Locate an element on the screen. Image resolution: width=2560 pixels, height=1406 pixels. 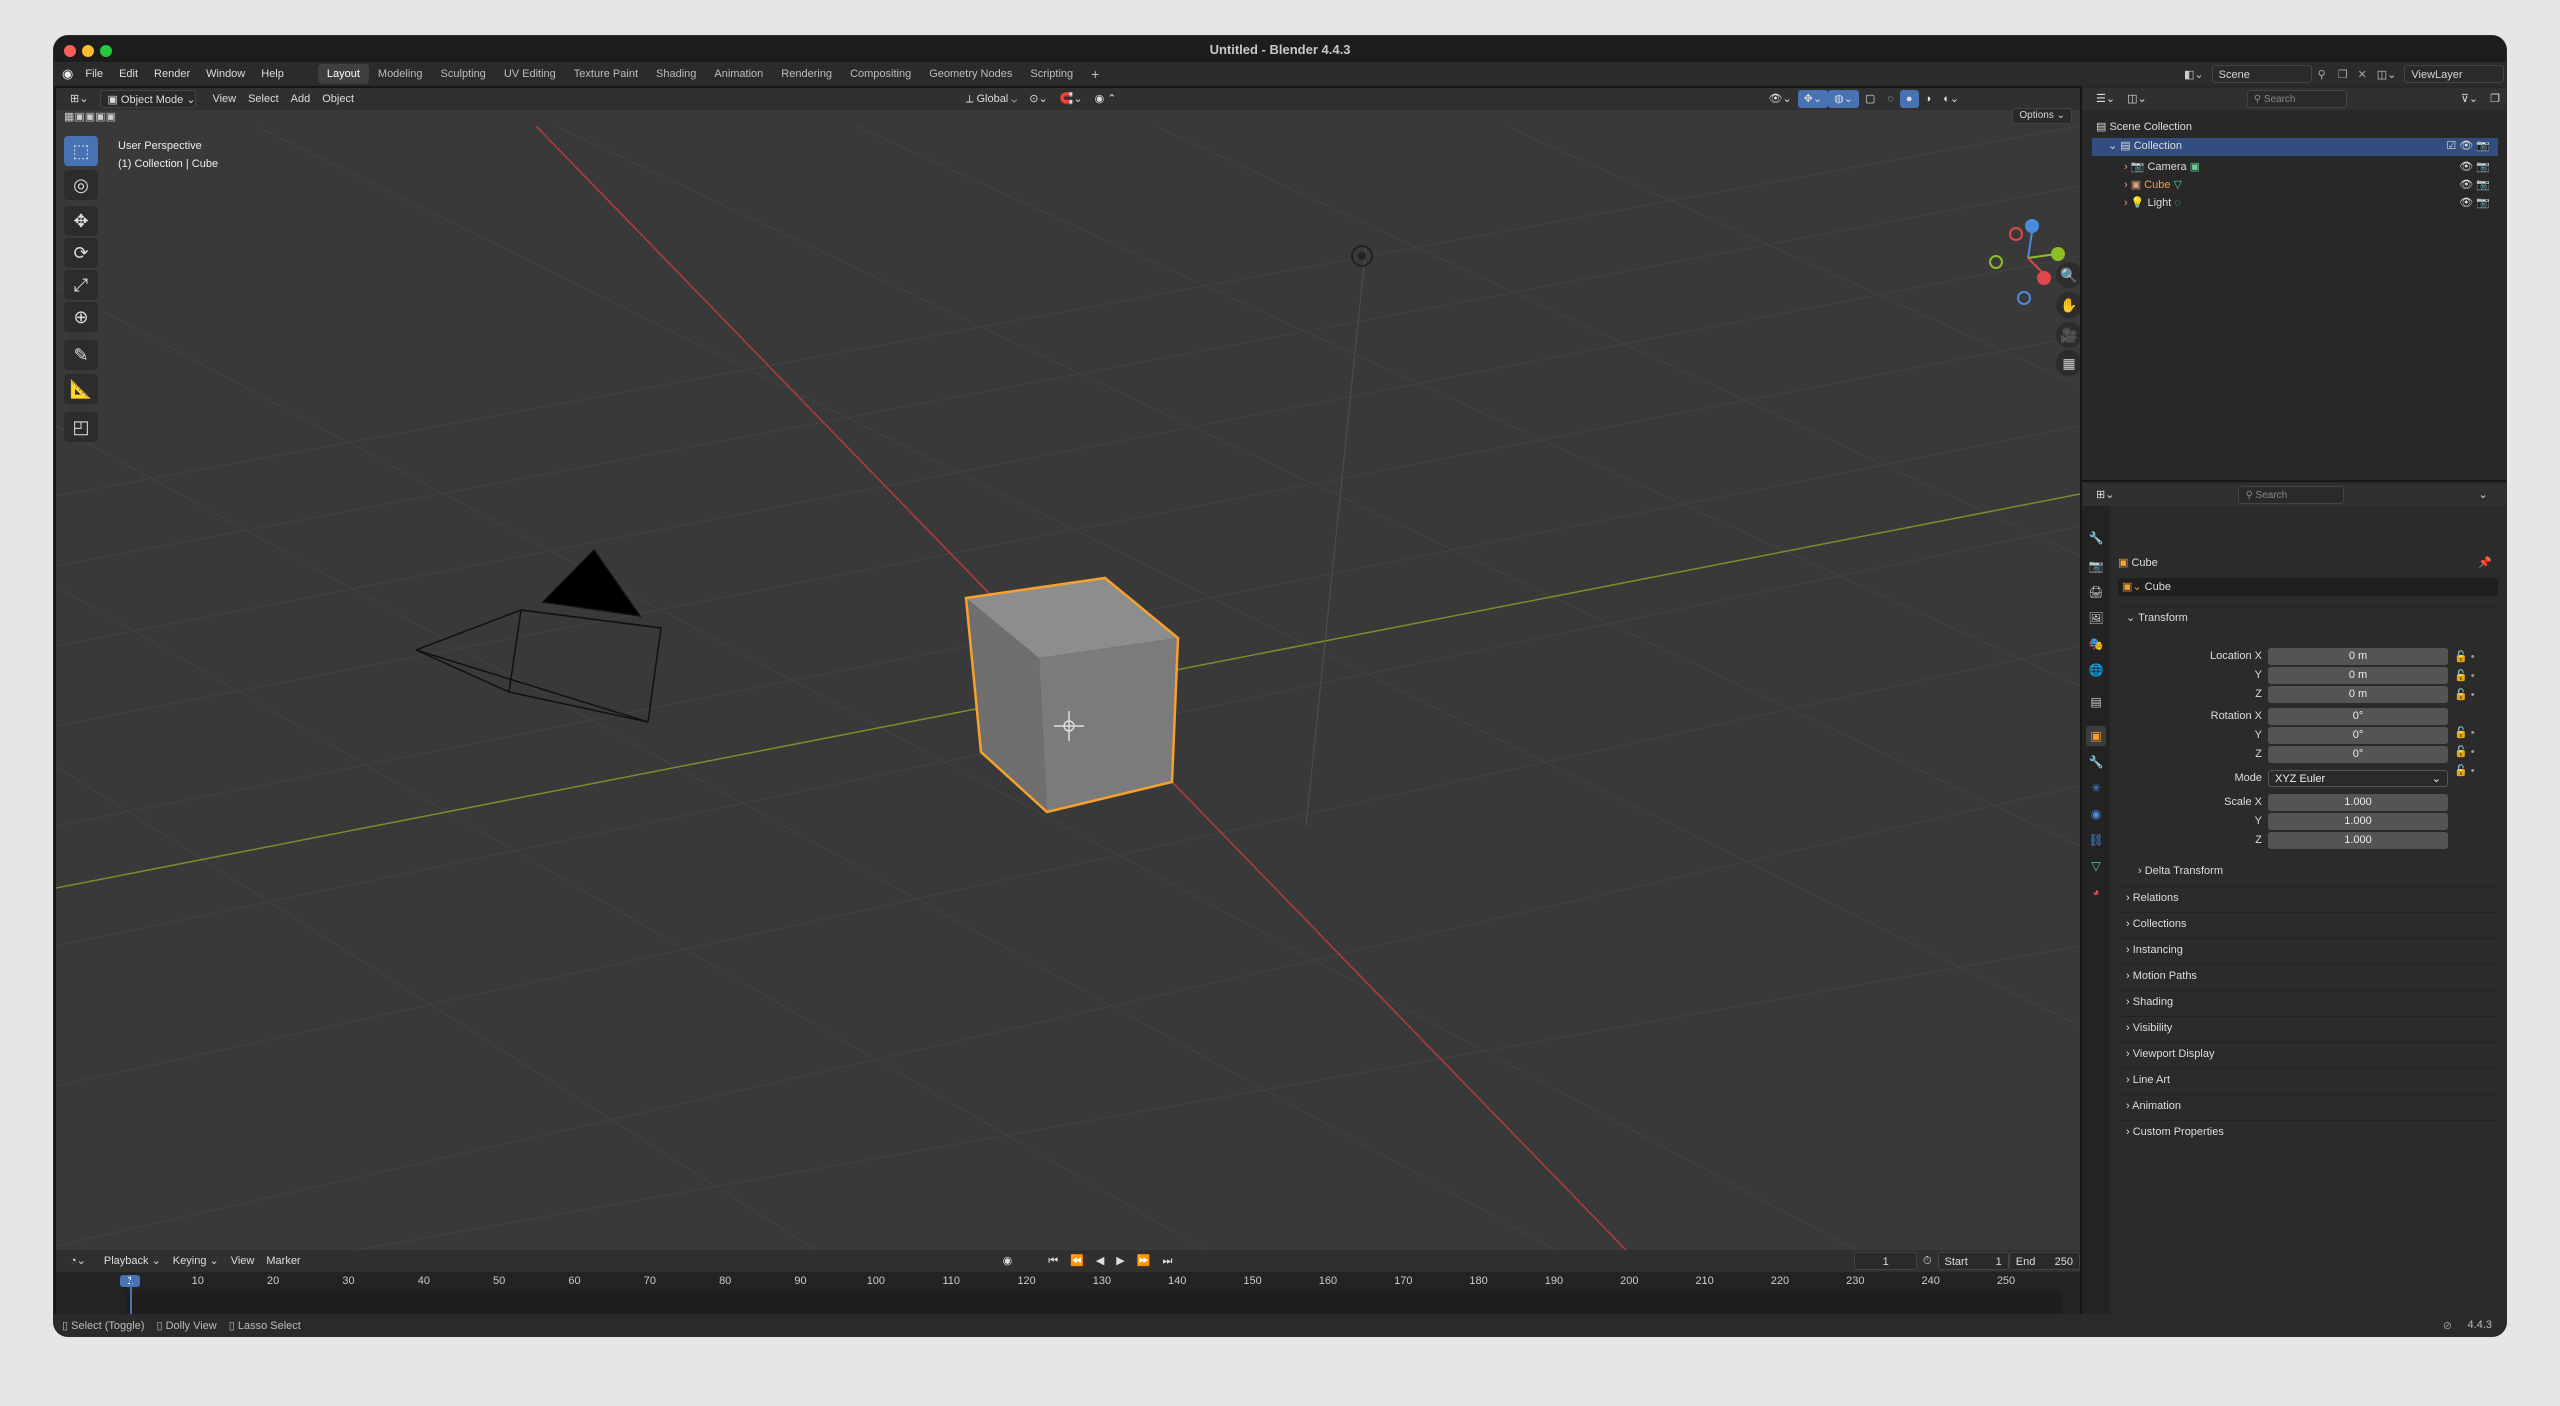
annotate-tool-icon: ✎ is located at coordinates (81, 355).